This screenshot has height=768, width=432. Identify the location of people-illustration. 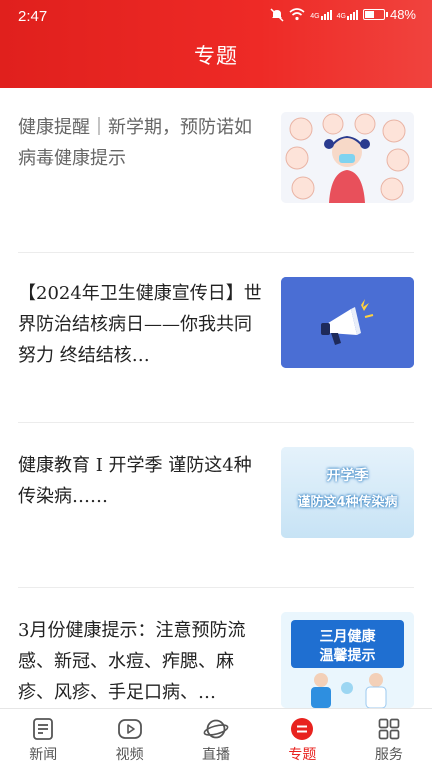
(349, 690).